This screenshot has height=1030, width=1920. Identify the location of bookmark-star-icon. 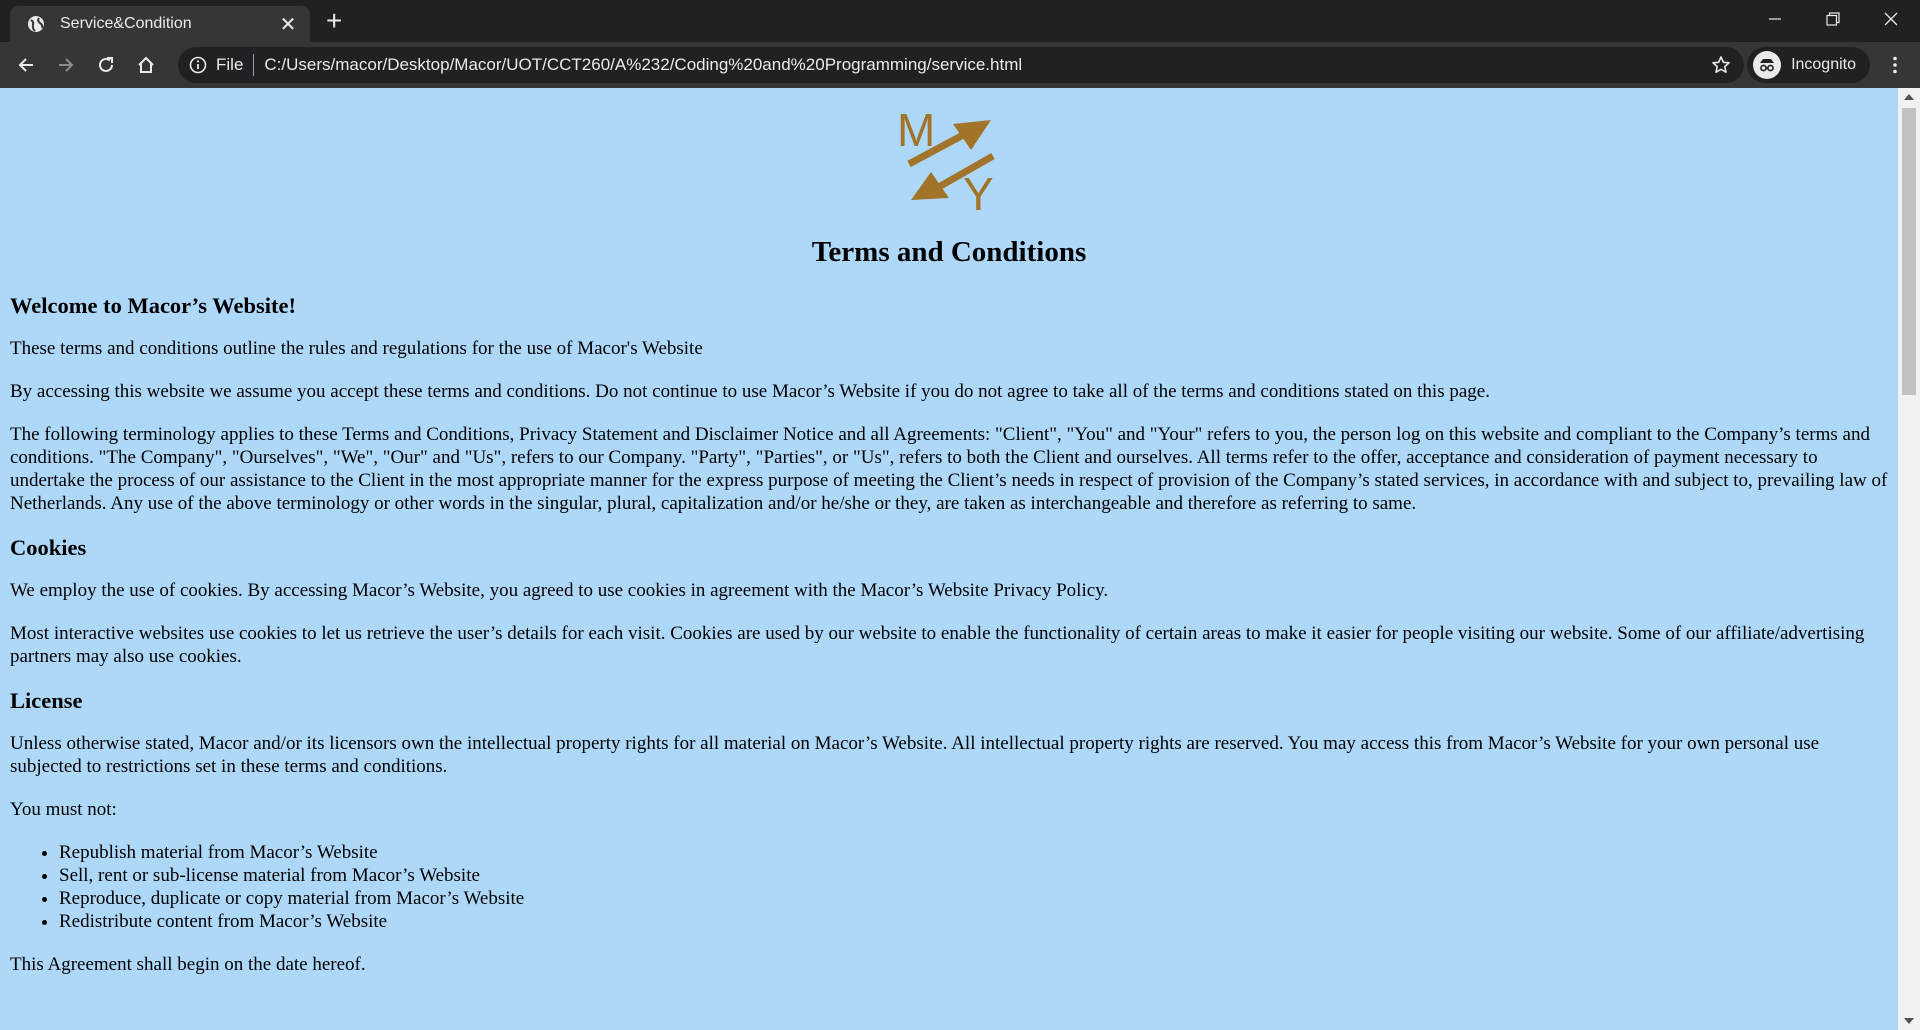
(1721, 65).